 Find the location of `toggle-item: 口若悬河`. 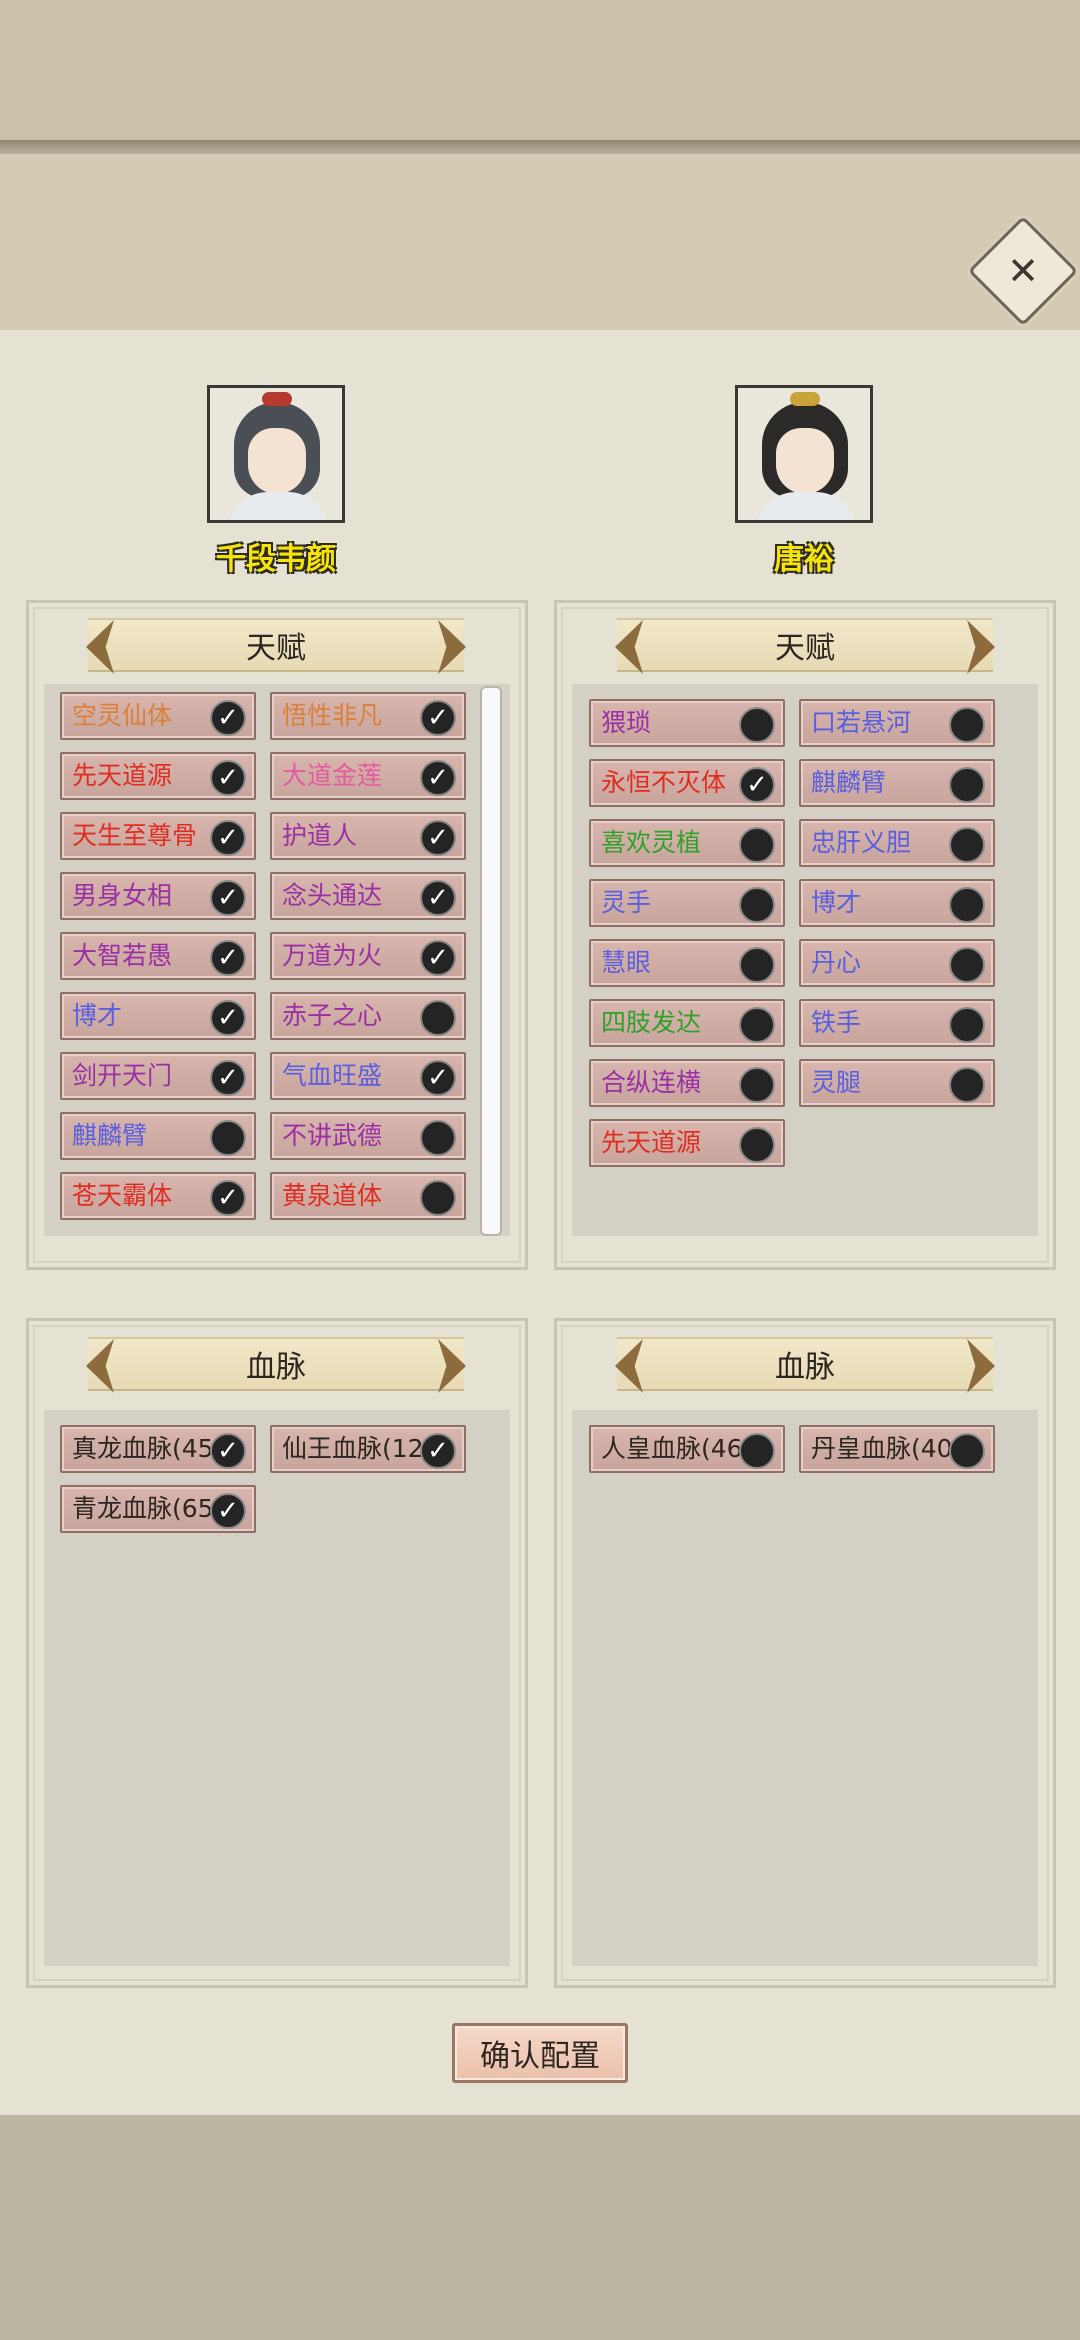

toggle-item: 口若悬河 is located at coordinates (897, 723).